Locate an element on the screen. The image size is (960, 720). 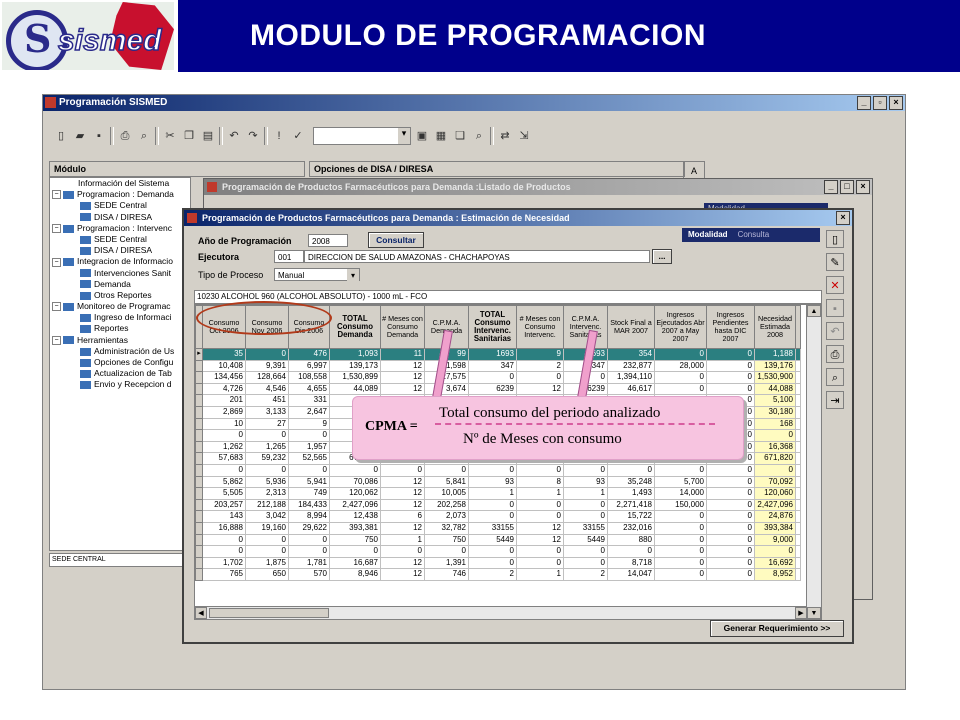
tree-item: − Programacion : Intervenc is located at coordinates (120, 228).